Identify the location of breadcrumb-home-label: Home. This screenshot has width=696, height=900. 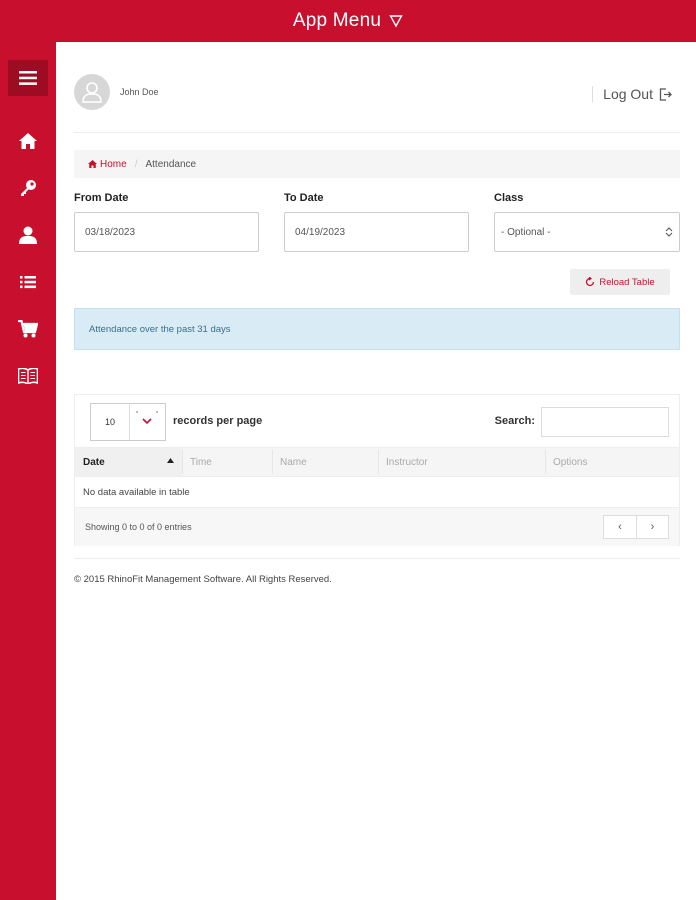
(113, 164).